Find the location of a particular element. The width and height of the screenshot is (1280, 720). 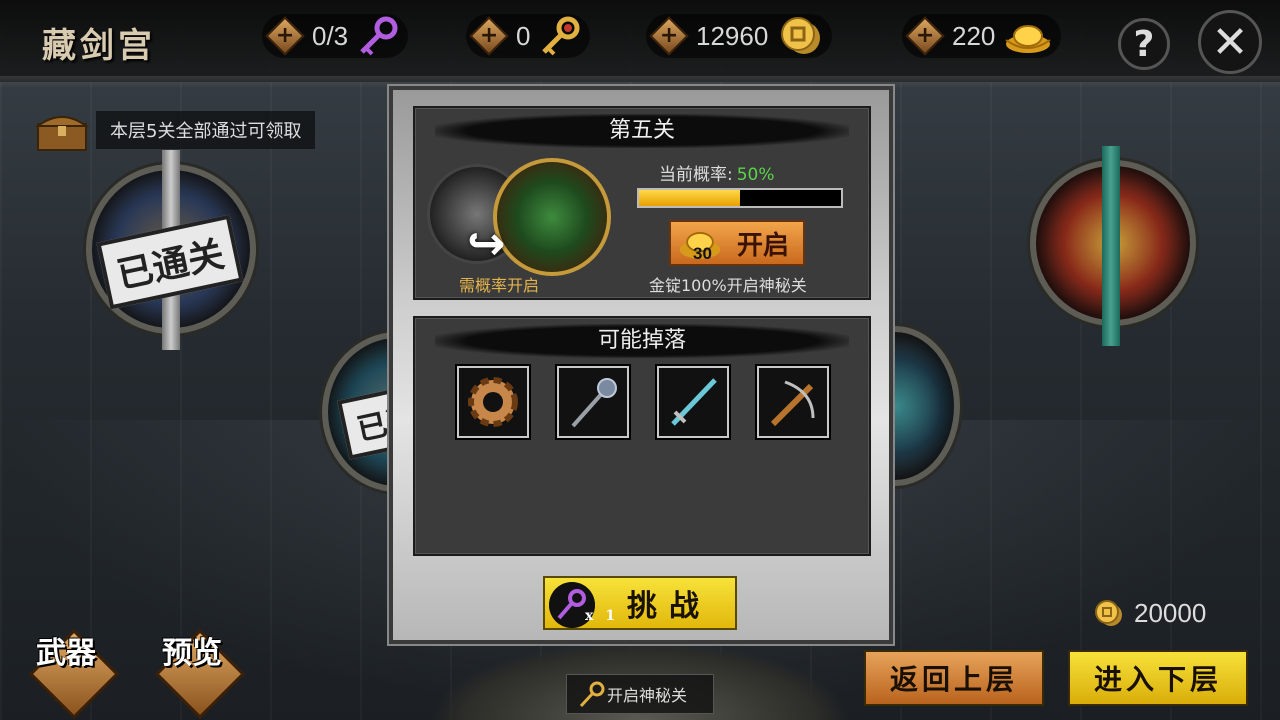

ingot-cost: 30 is located at coordinates (702, 253).